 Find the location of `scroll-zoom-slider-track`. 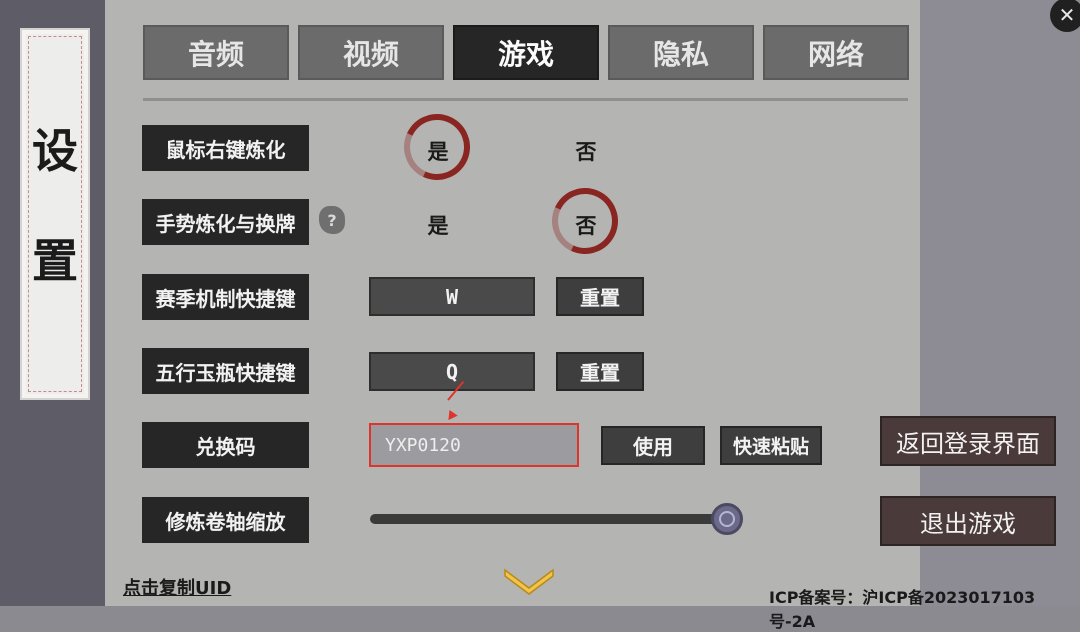

scroll-zoom-slider-track is located at coordinates (550, 519).